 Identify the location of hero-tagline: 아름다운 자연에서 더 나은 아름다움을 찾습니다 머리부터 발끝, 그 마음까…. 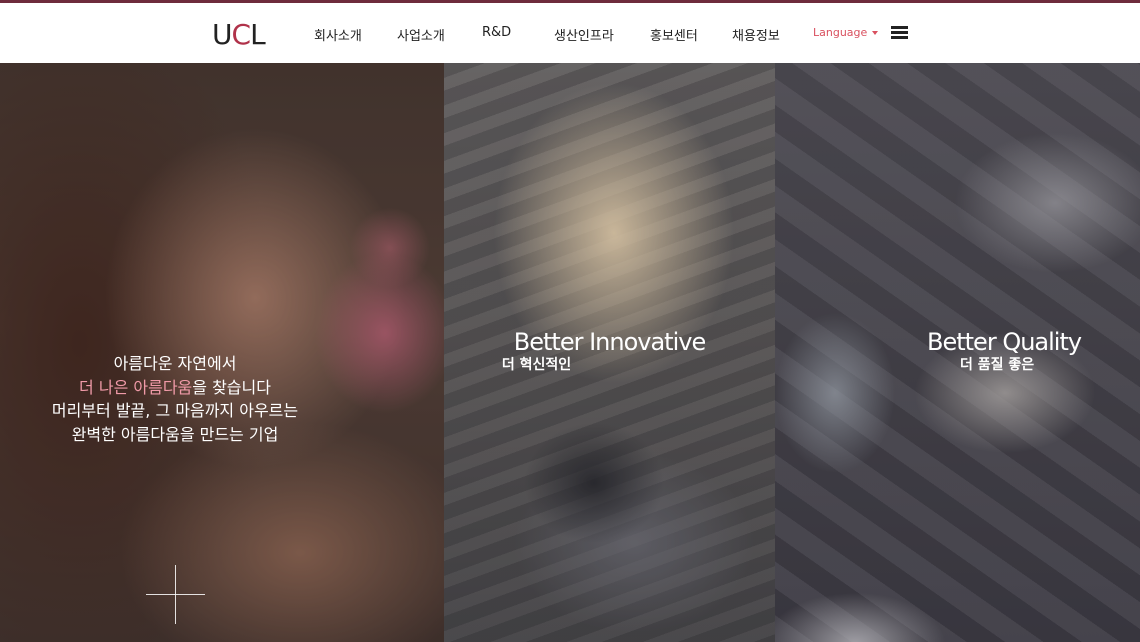
(175, 399).